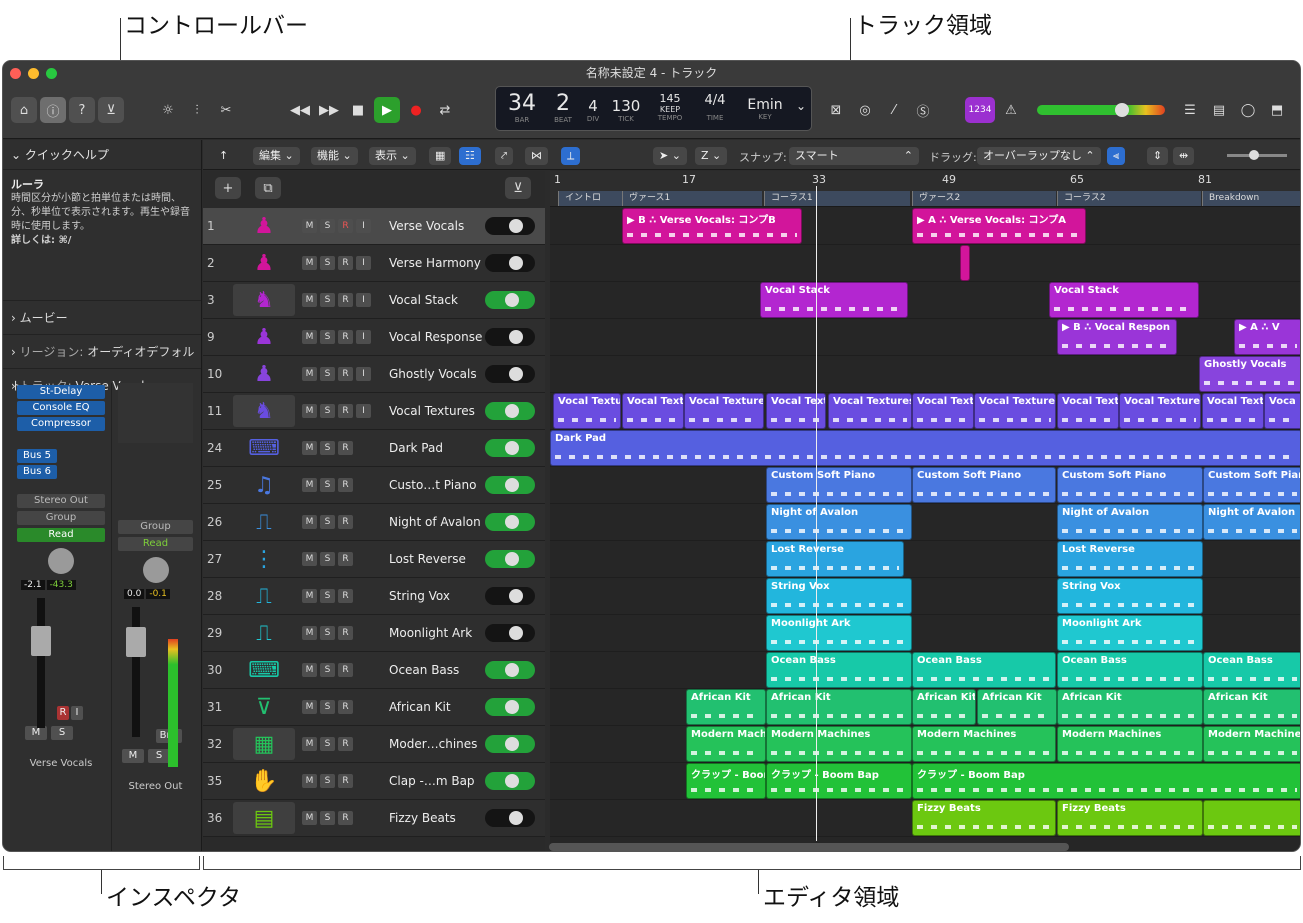 This screenshot has height=923, width=1303. Describe the element at coordinates (816, 513) in the screenshot. I see `playhead` at that location.